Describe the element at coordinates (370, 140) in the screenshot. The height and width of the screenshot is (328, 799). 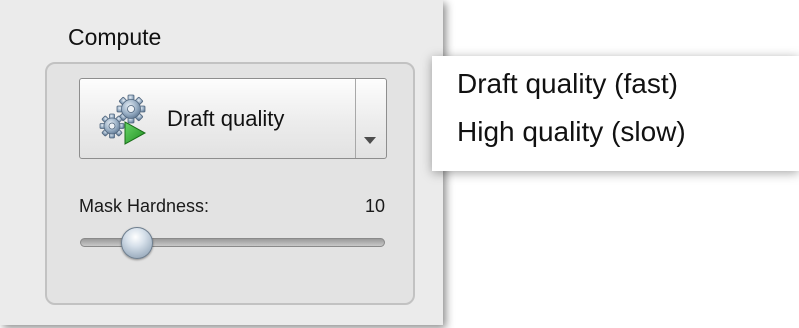
I see `chevron-down-icon` at that location.